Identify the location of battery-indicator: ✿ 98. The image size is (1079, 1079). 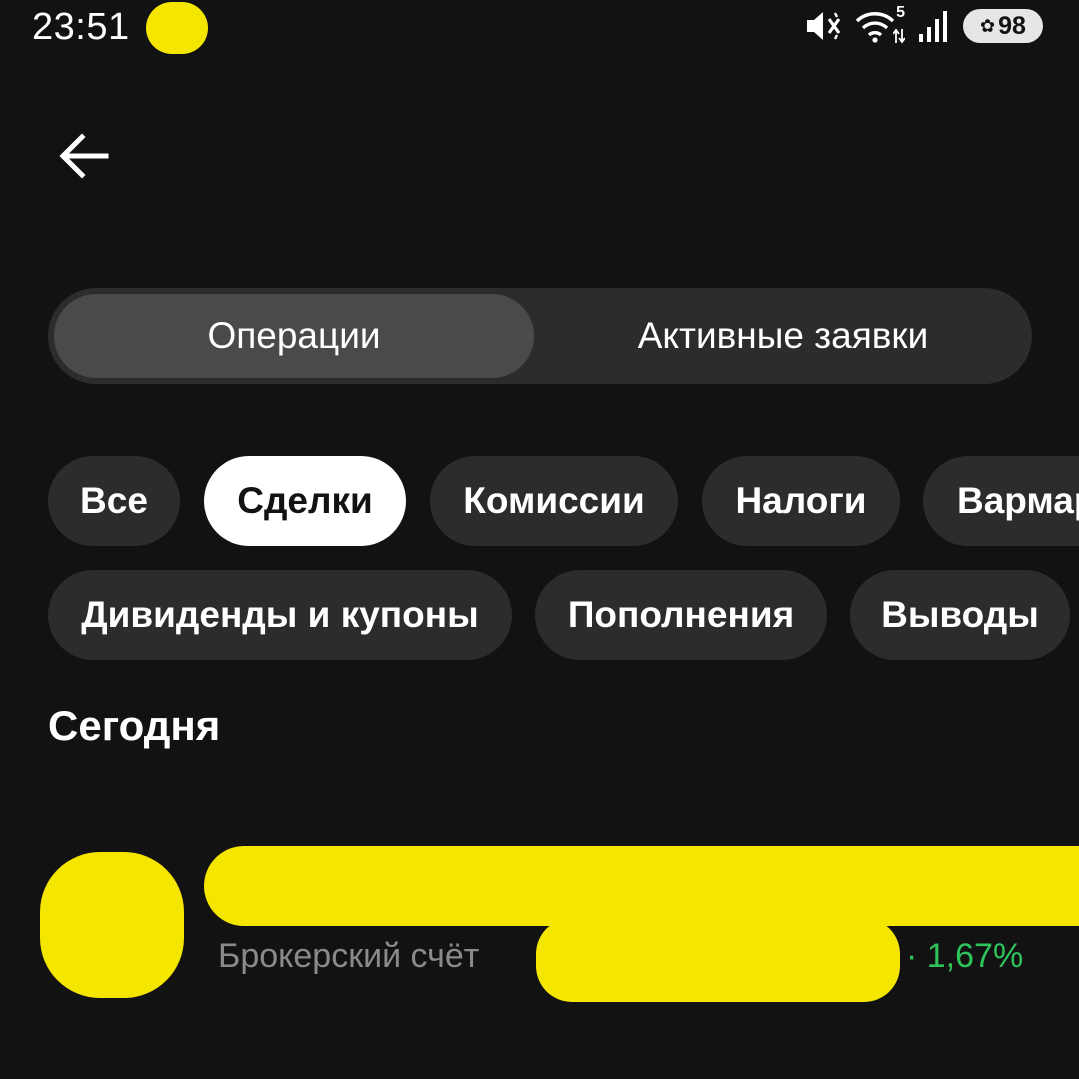
(1003, 26).